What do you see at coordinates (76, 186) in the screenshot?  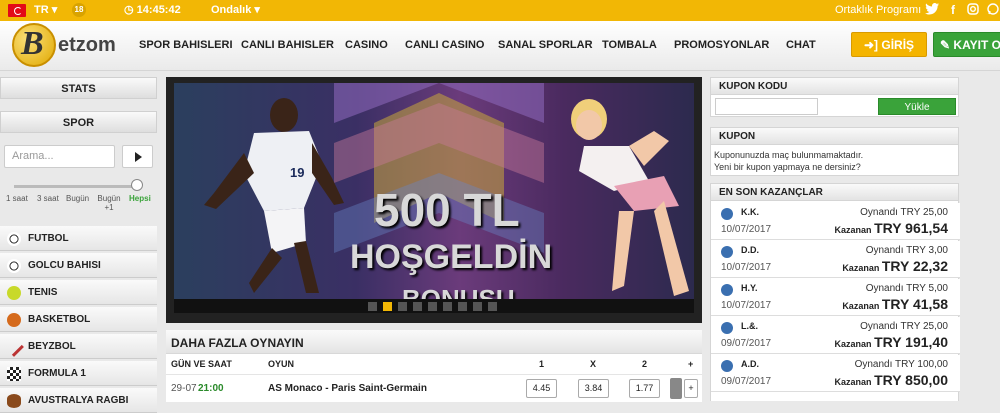 I see `time-filter-slider` at bounding box center [76, 186].